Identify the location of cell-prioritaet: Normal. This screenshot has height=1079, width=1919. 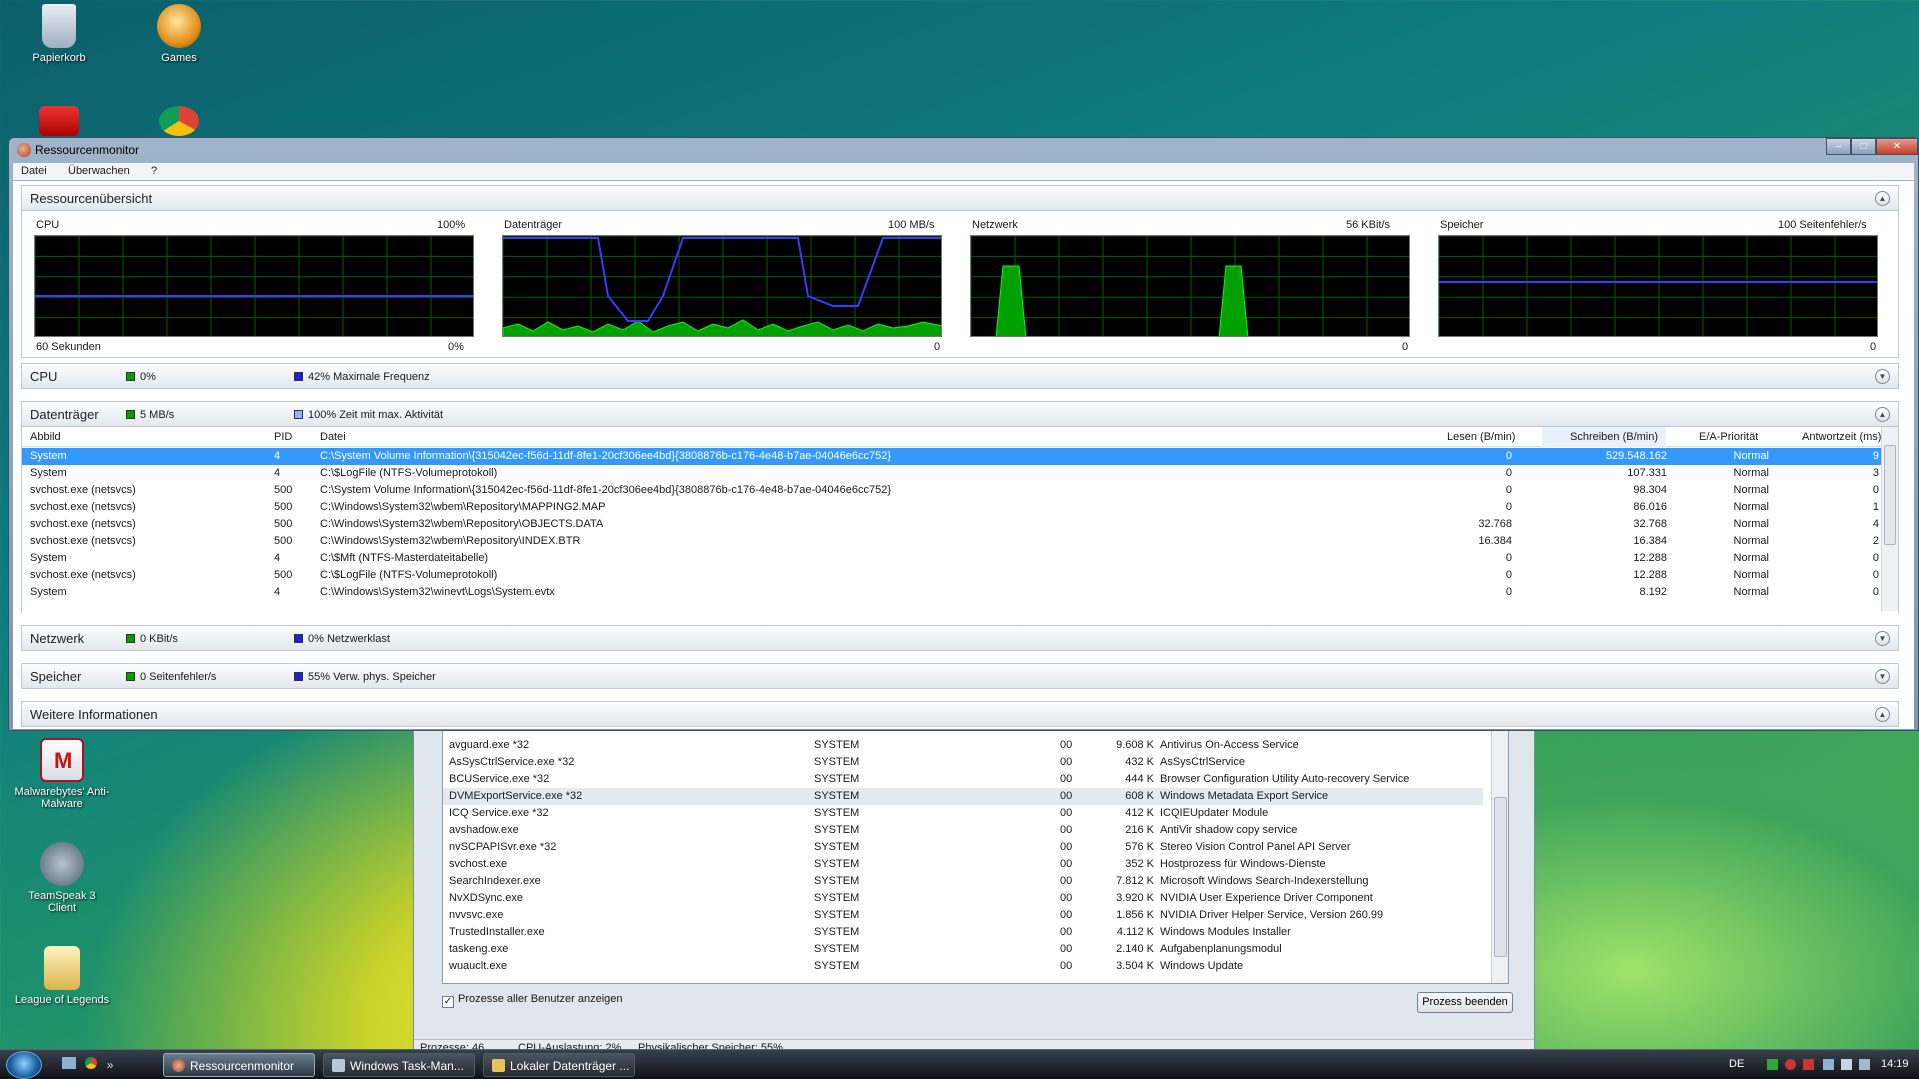
(1751, 541).